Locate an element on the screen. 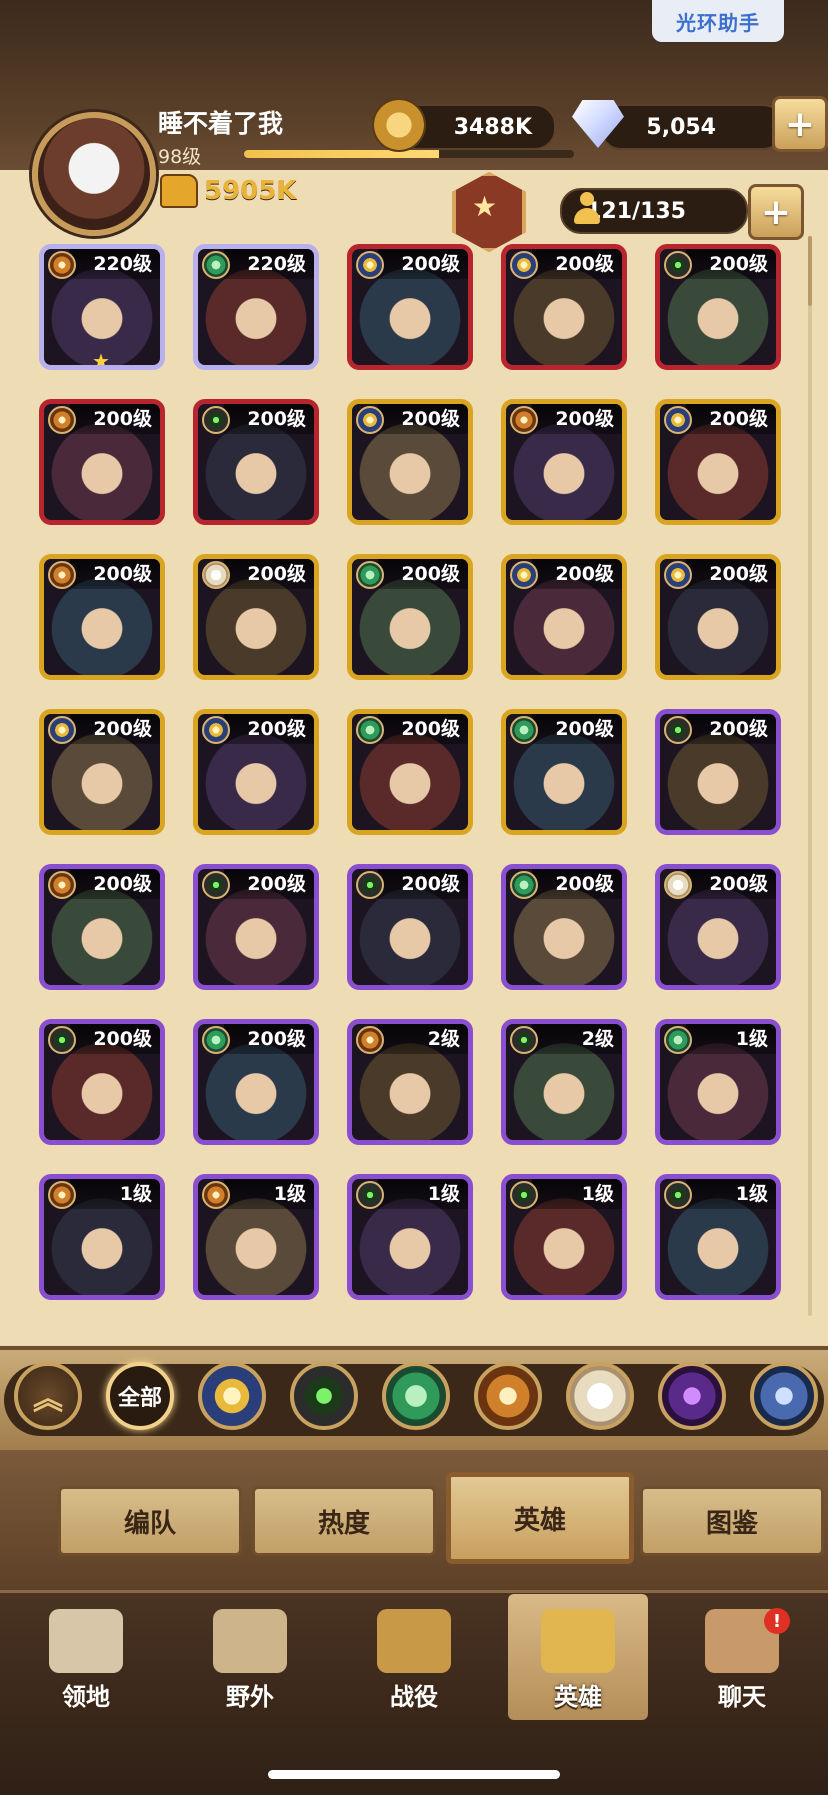  home-indicator is located at coordinates (414, 1774).